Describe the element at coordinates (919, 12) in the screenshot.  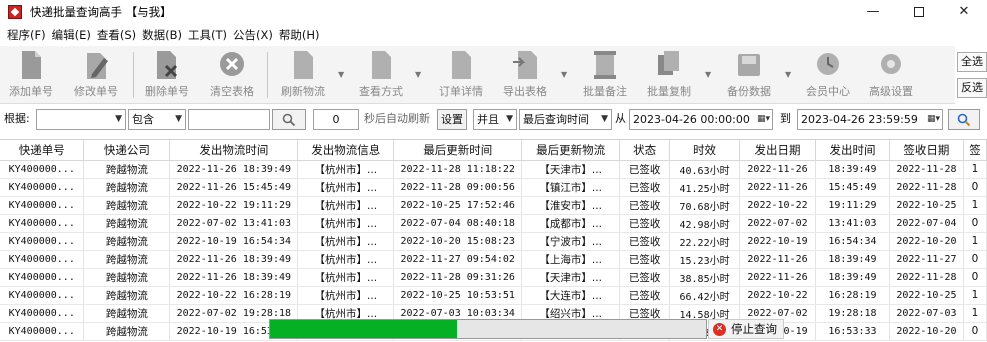
I see `maximize-button` at that location.